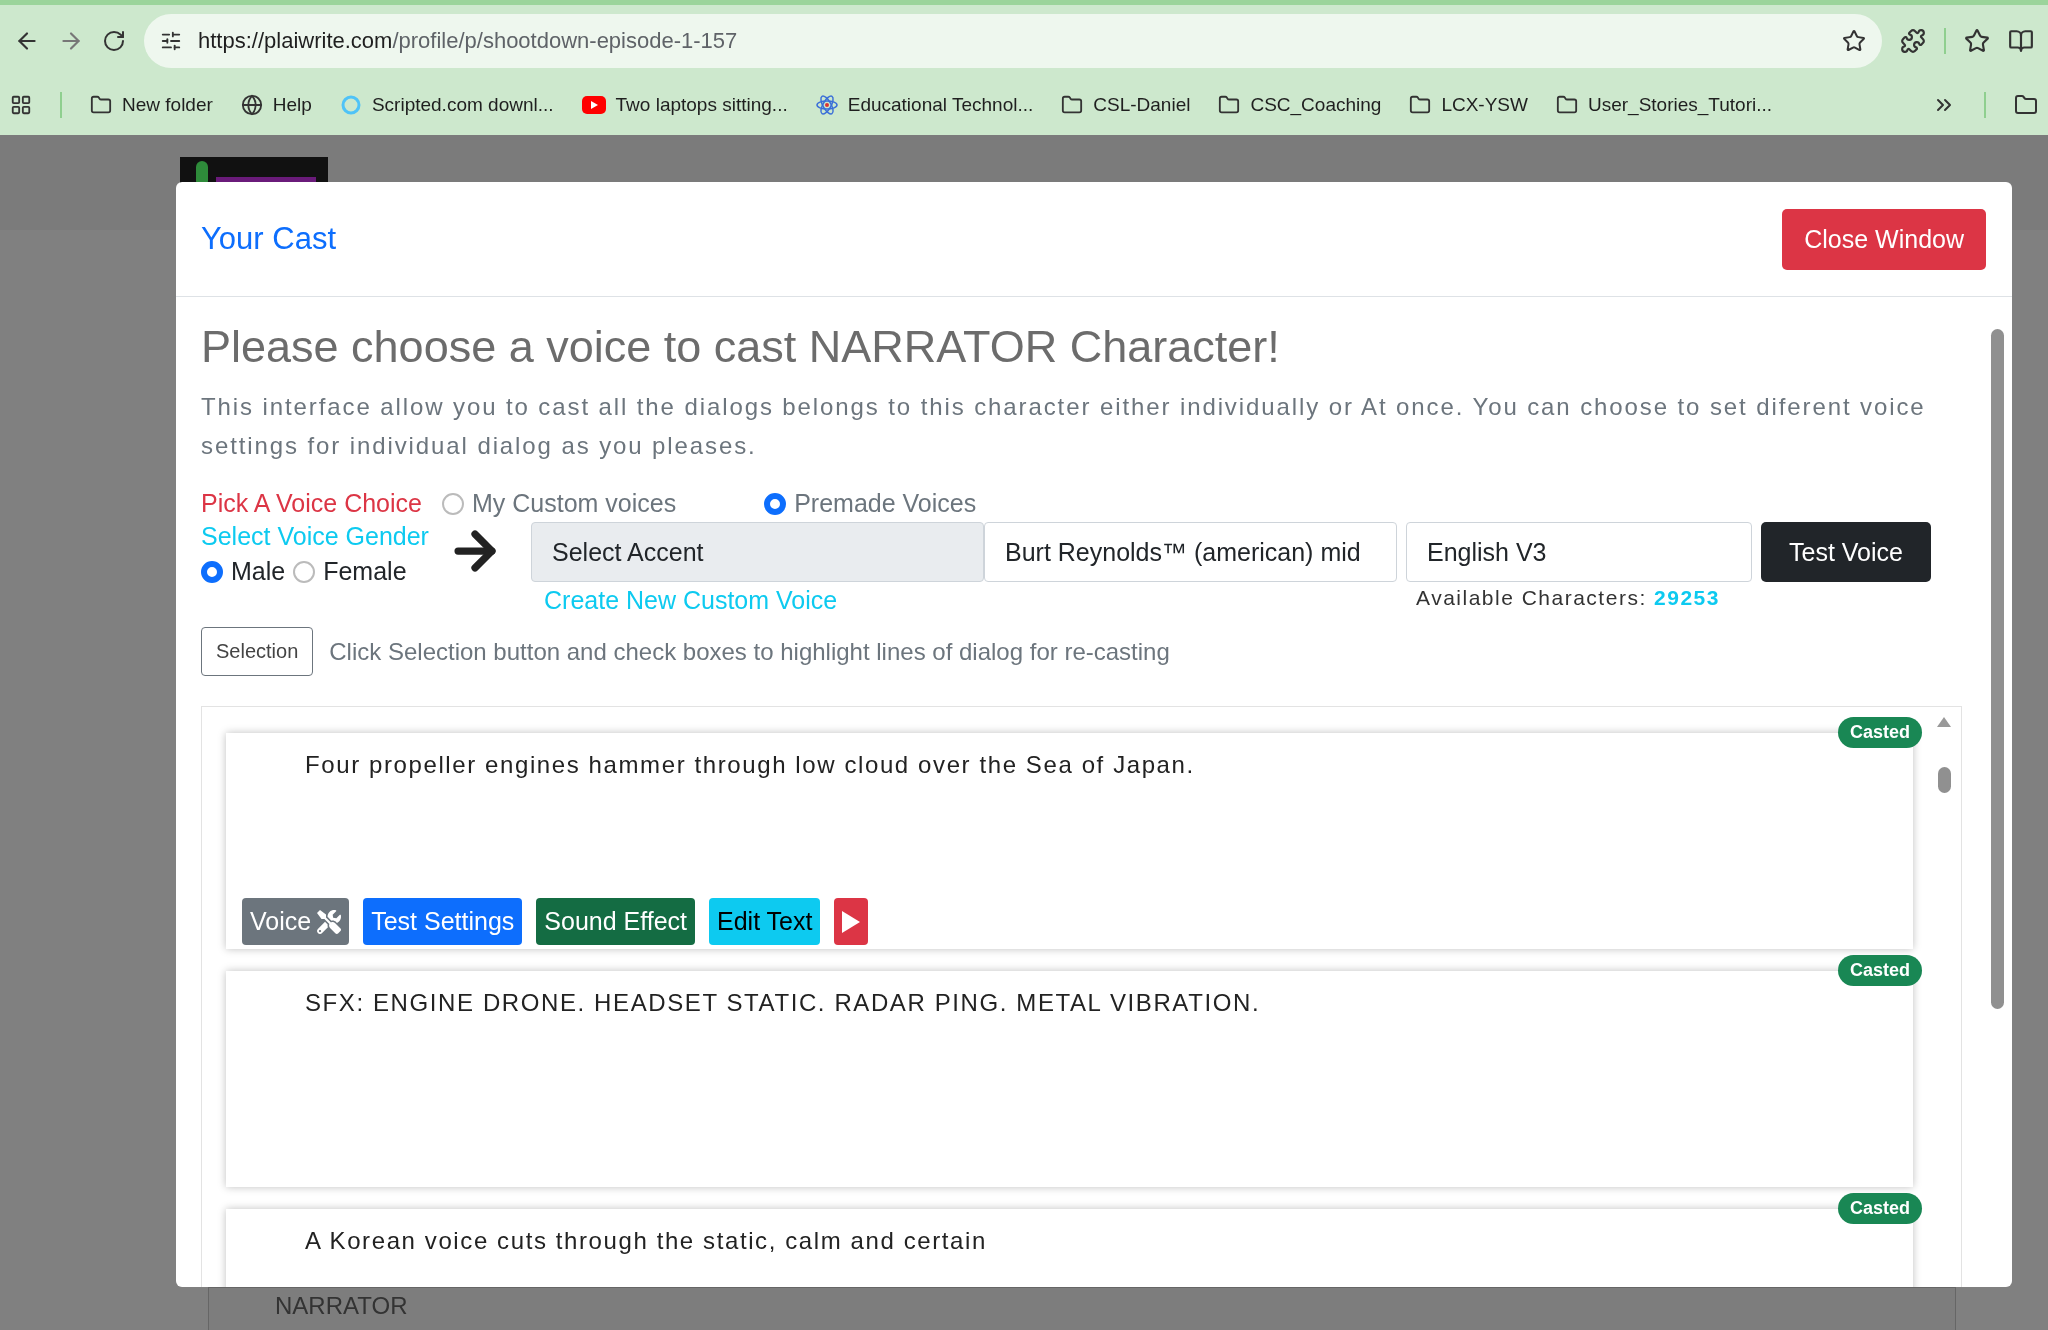 The width and height of the screenshot is (2048, 1330). What do you see at coordinates (1579, 552) in the screenshot?
I see `model-field: English V3` at bounding box center [1579, 552].